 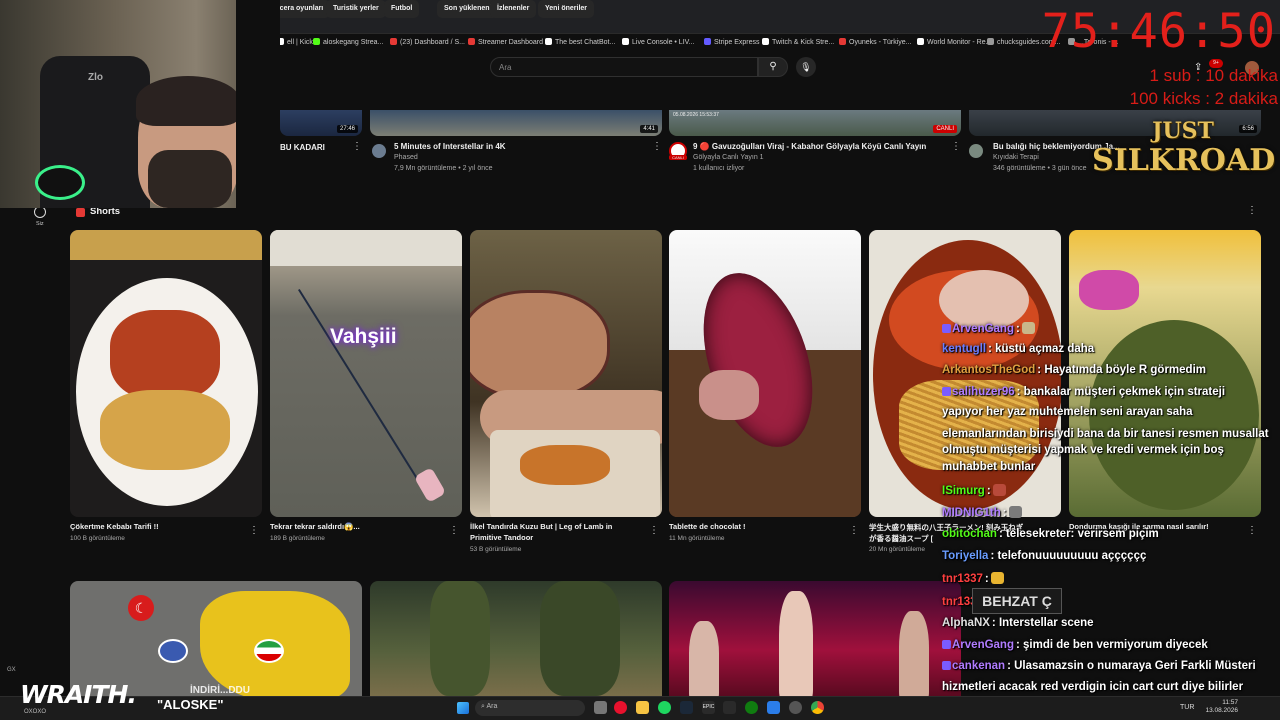 What do you see at coordinates (795, 707) in the screenshot?
I see `obs-icon` at bounding box center [795, 707].